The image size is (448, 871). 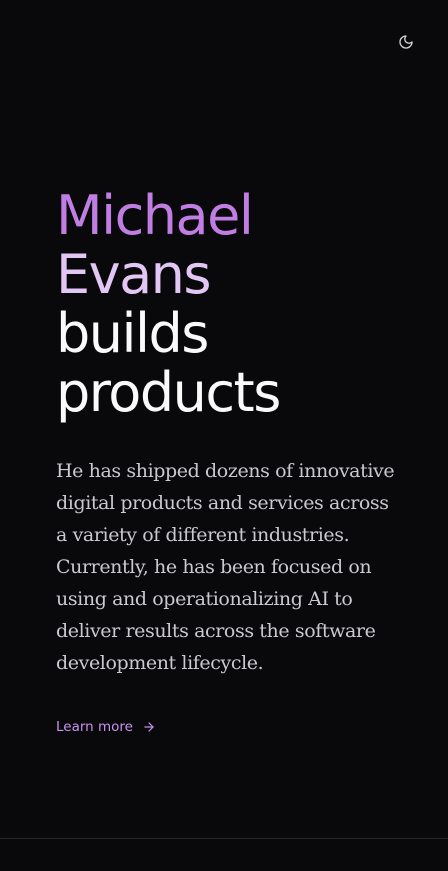 I want to click on headline-verb: builds, so click(x=132, y=333).